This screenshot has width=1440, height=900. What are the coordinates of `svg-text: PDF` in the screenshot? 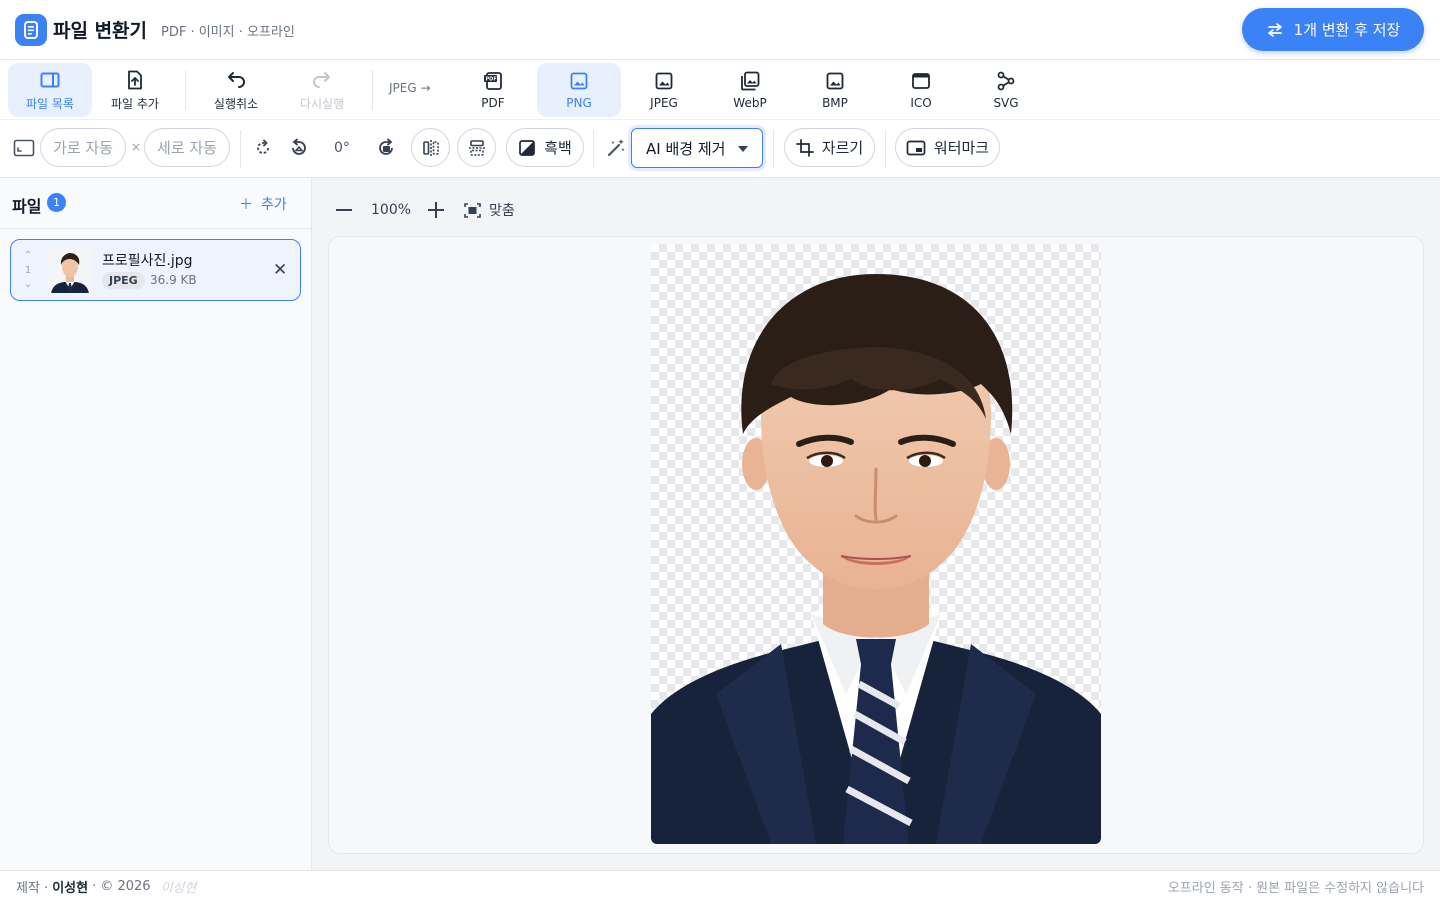 It's located at (491, 80).